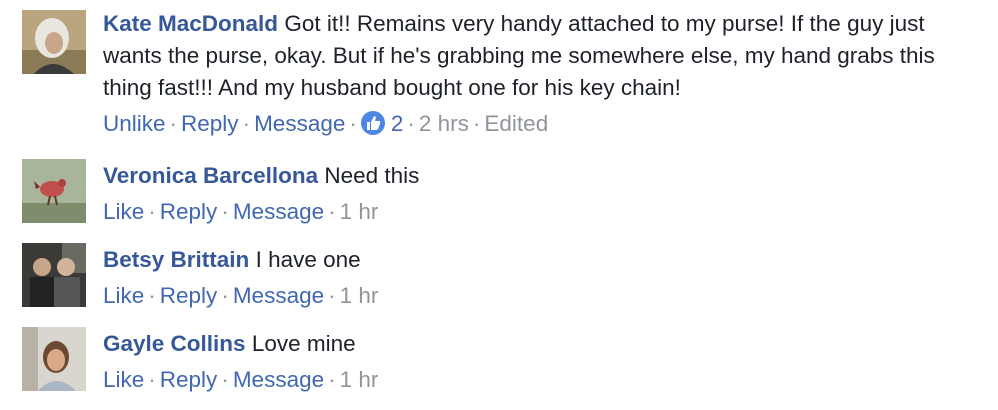 This screenshot has height=410, width=998. I want to click on comment-author: Kate MacDonald, so click(190, 23).